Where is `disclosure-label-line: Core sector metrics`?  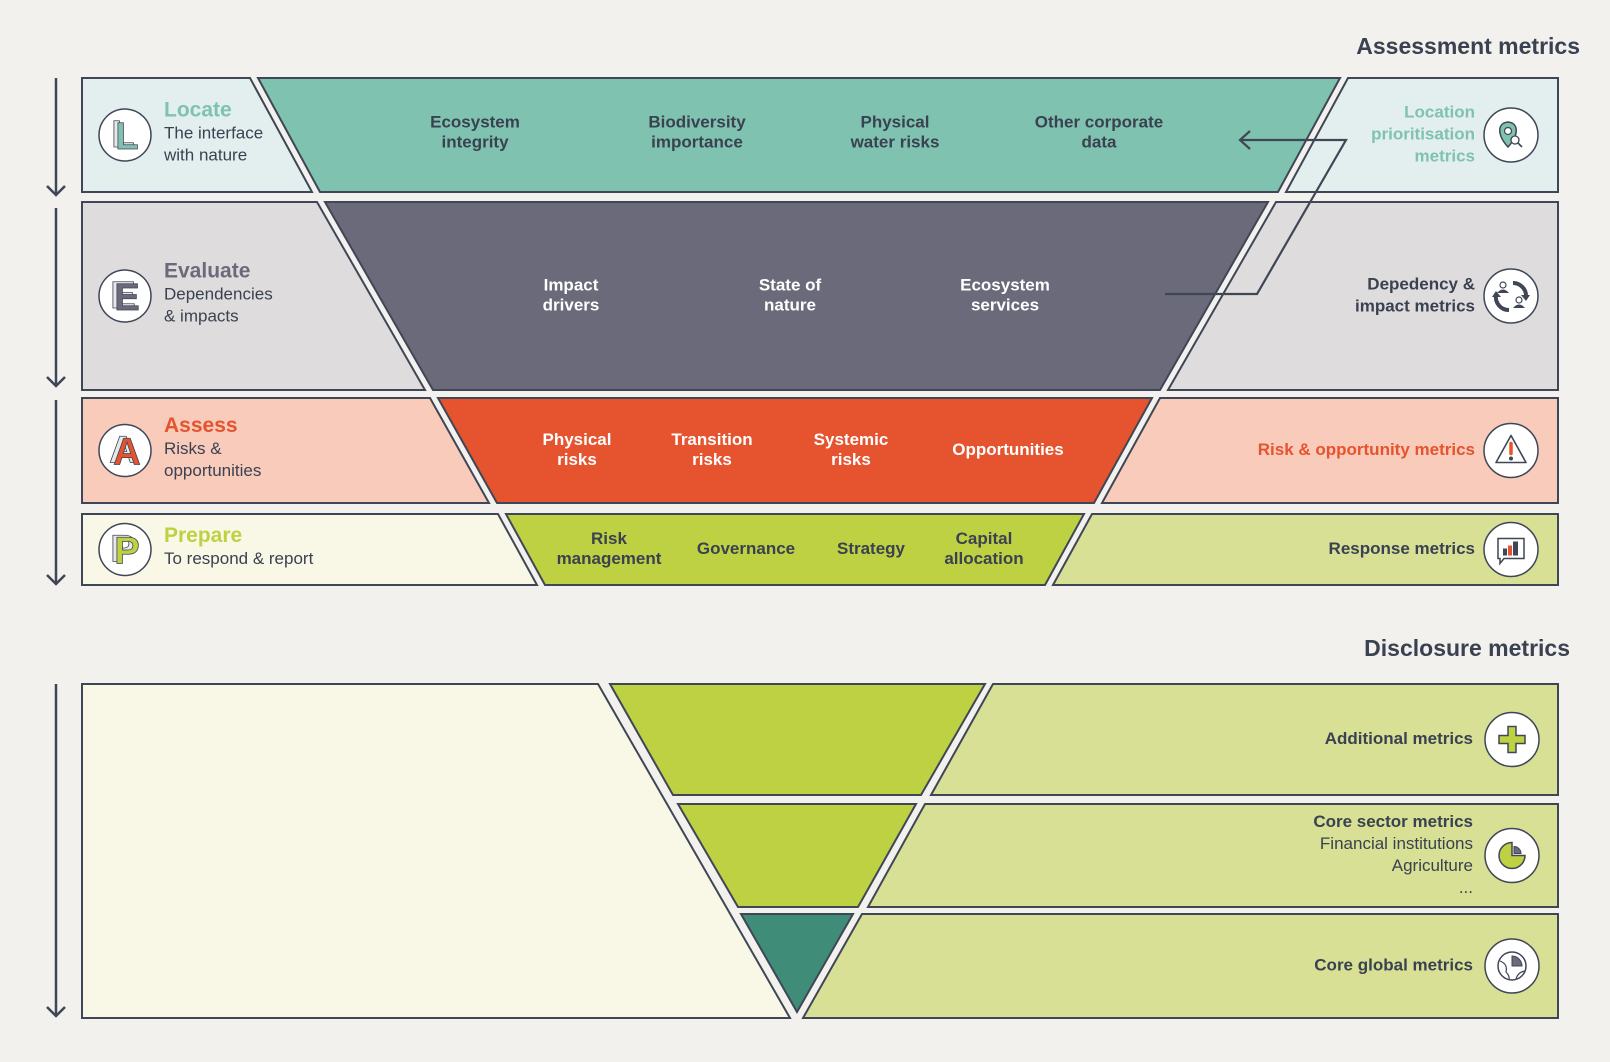
disclosure-label-line: Core sector metrics is located at coordinates (1393, 821).